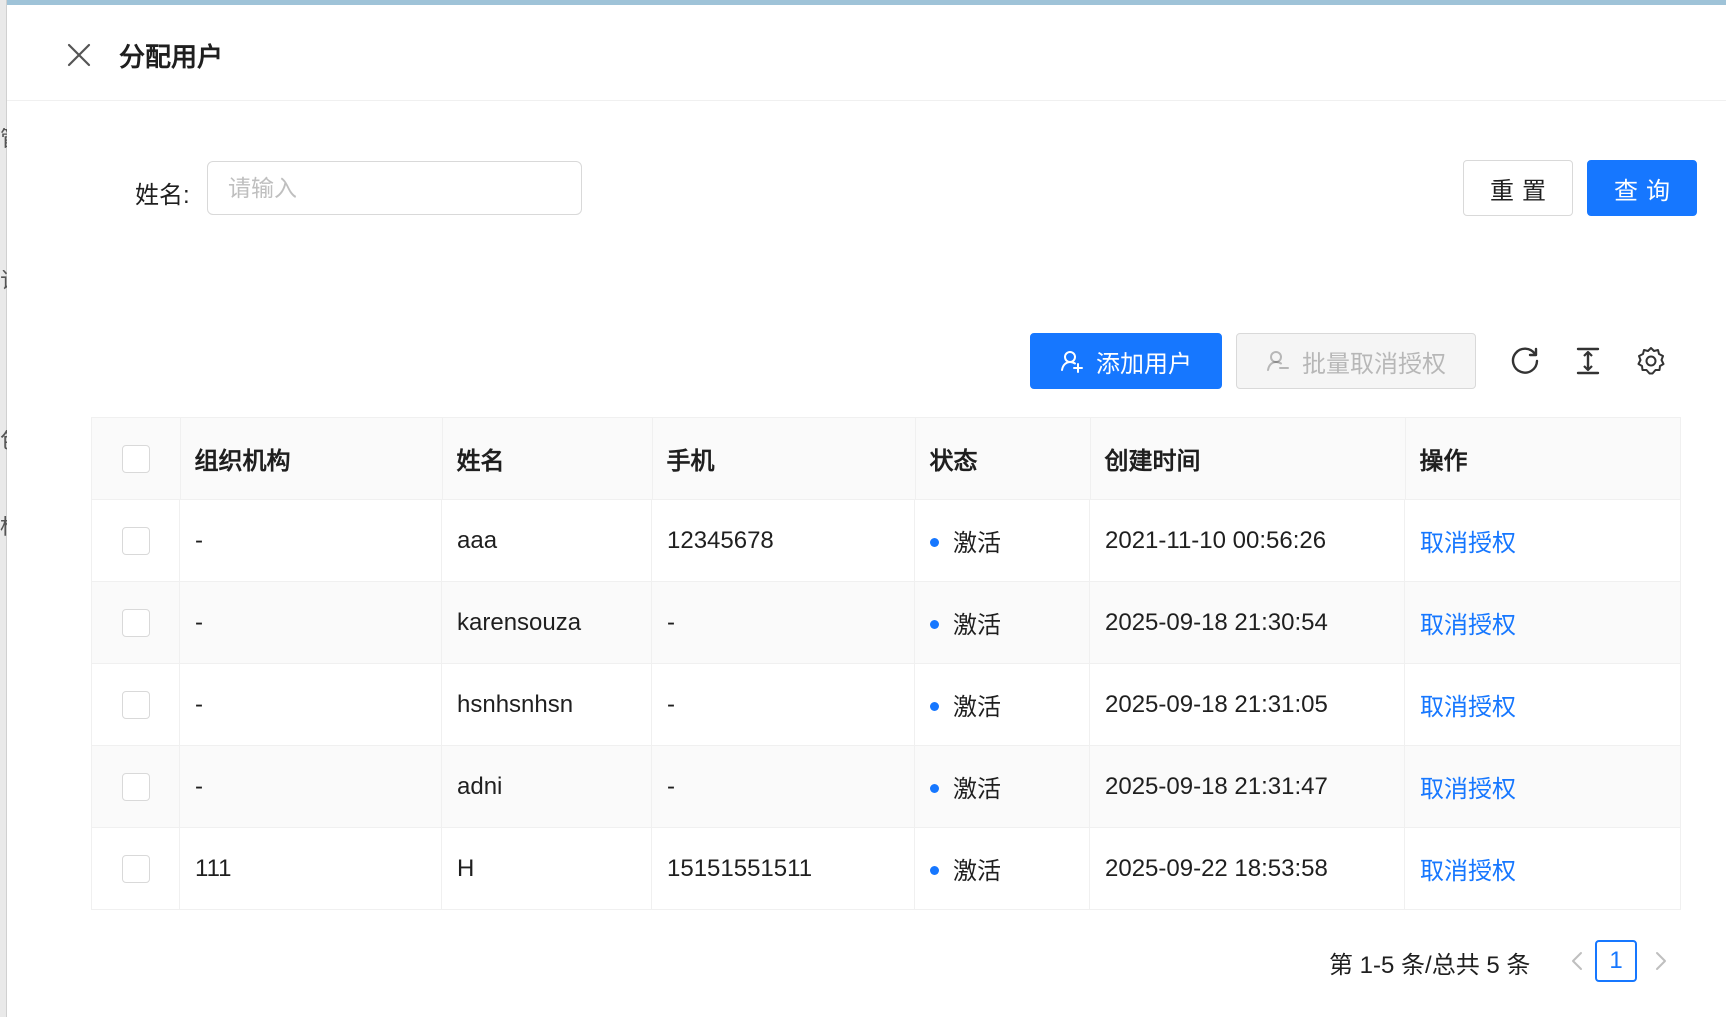 The height and width of the screenshot is (1017, 1726). I want to click on column-height-icon, so click(1588, 361).